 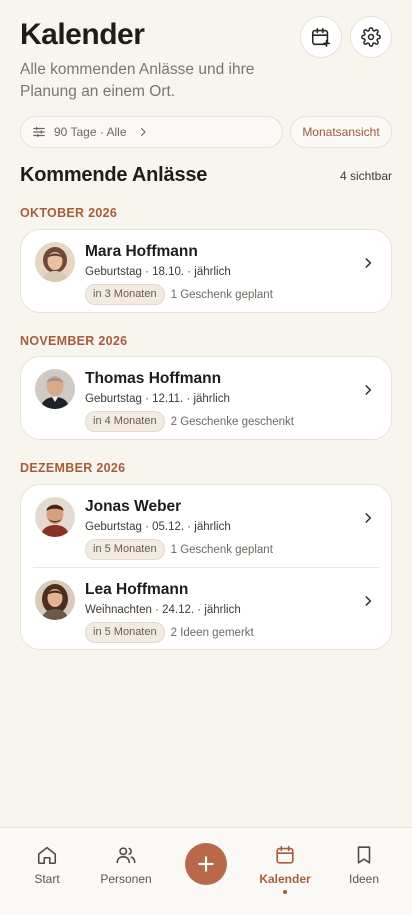 I want to click on sliders-icon, so click(x=39, y=132).